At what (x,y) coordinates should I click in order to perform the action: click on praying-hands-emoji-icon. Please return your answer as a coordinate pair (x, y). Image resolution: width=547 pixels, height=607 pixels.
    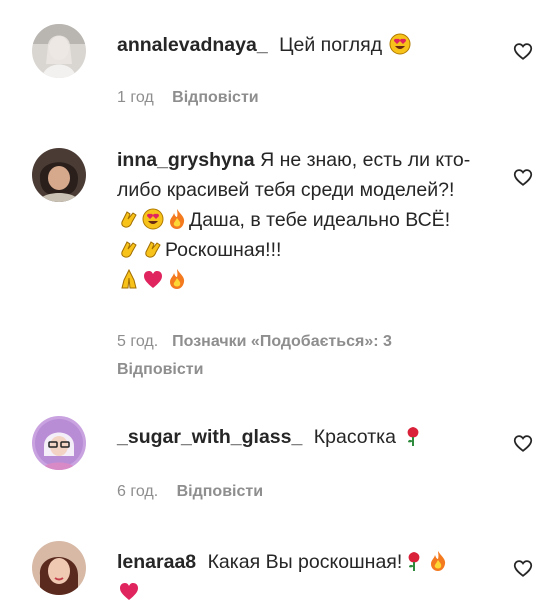
    Looking at the image, I should click on (129, 278).